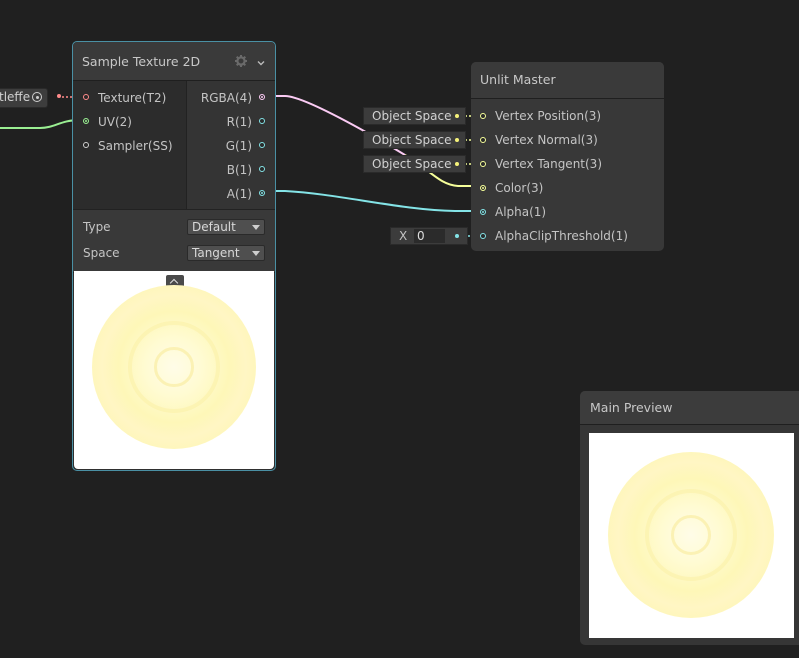 This screenshot has height=658, width=799. Describe the element at coordinates (239, 170) in the screenshot. I see `b-output-label: B(1)` at that location.